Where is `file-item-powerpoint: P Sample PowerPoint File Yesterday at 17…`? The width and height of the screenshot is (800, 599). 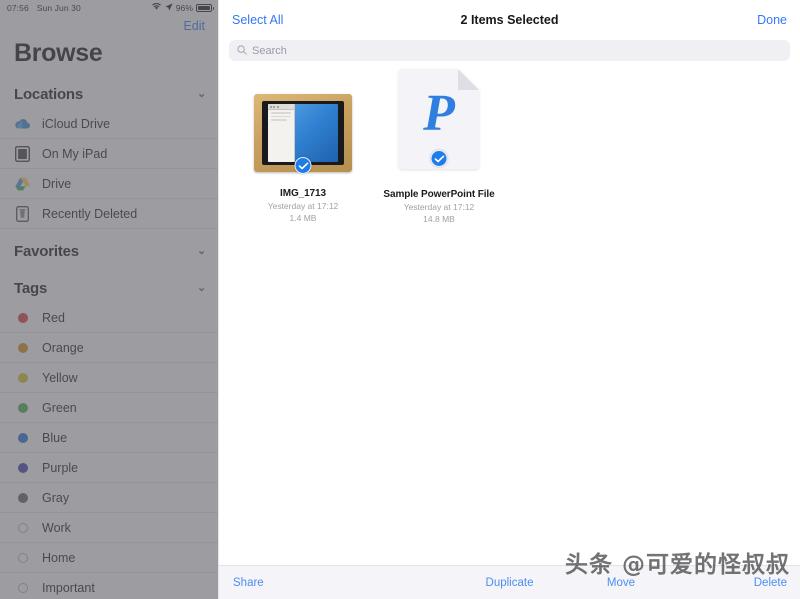 file-item-powerpoint: P Sample PowerPoint File Yesterday at 17… is located at coordinates (439, 146).